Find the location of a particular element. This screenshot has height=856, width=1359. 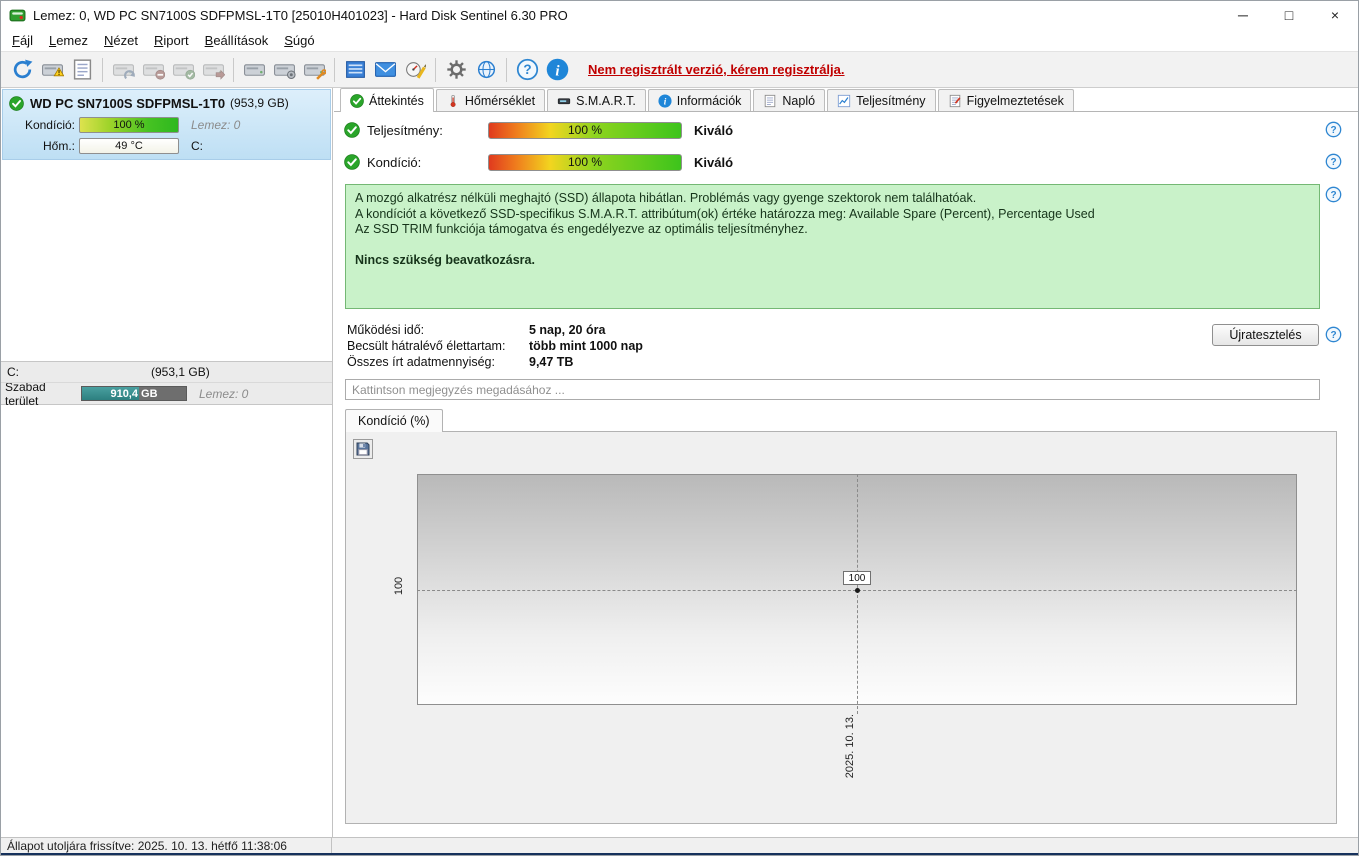

tab-temperature: Hőmérséklet is located at coordinates (490, 100).